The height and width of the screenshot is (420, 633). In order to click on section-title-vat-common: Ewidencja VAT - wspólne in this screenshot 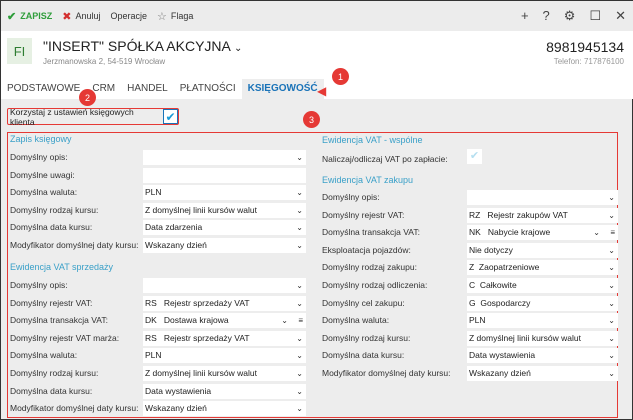, I will do `click(372, 140)`.